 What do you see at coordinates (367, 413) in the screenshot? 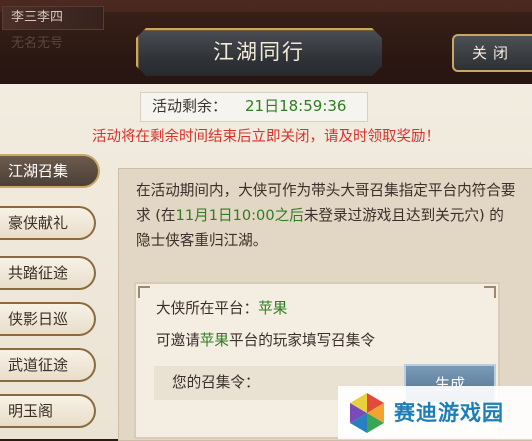
I see `watermark-logo-icon` at bounding box center [367, 413].